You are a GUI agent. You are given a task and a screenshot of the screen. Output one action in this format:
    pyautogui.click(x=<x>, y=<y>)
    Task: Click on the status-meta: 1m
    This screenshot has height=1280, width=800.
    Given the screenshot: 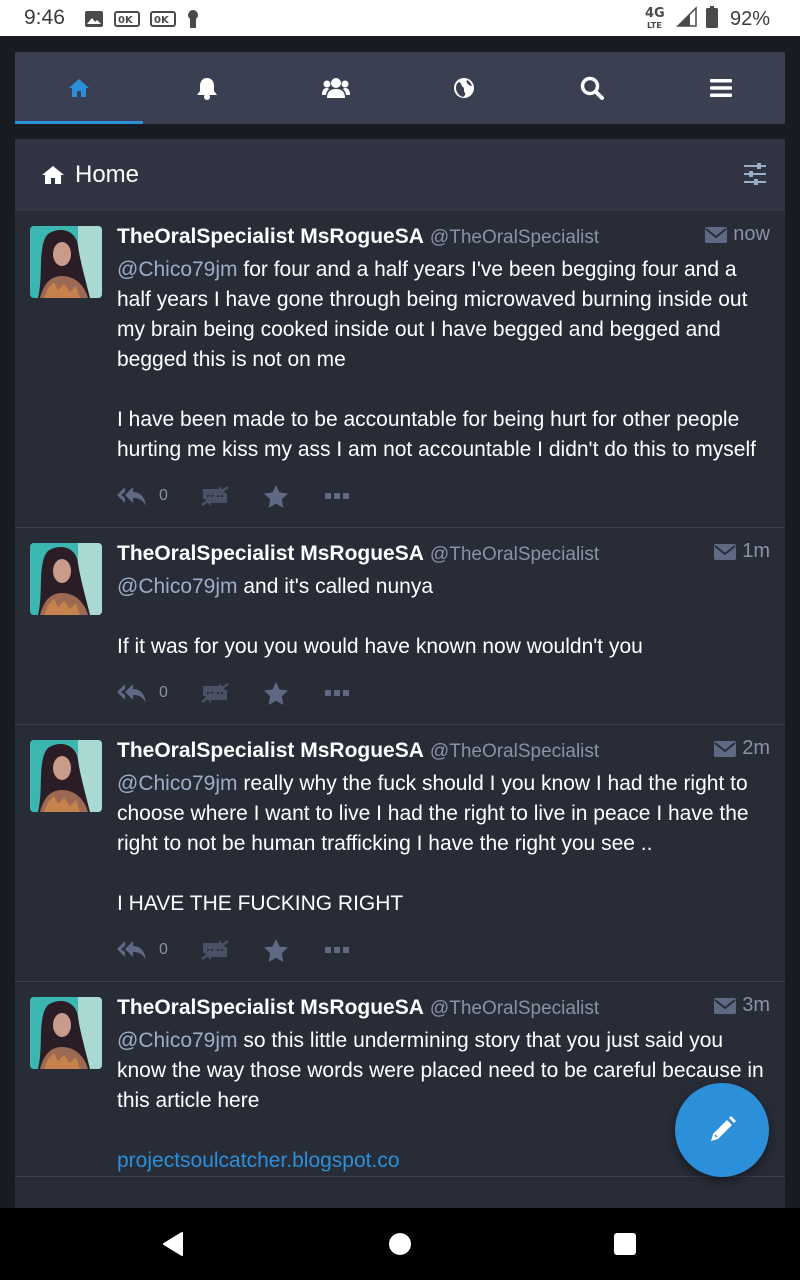 What is the action you would take?
    pyautogui.click(x=742, y=551)
    